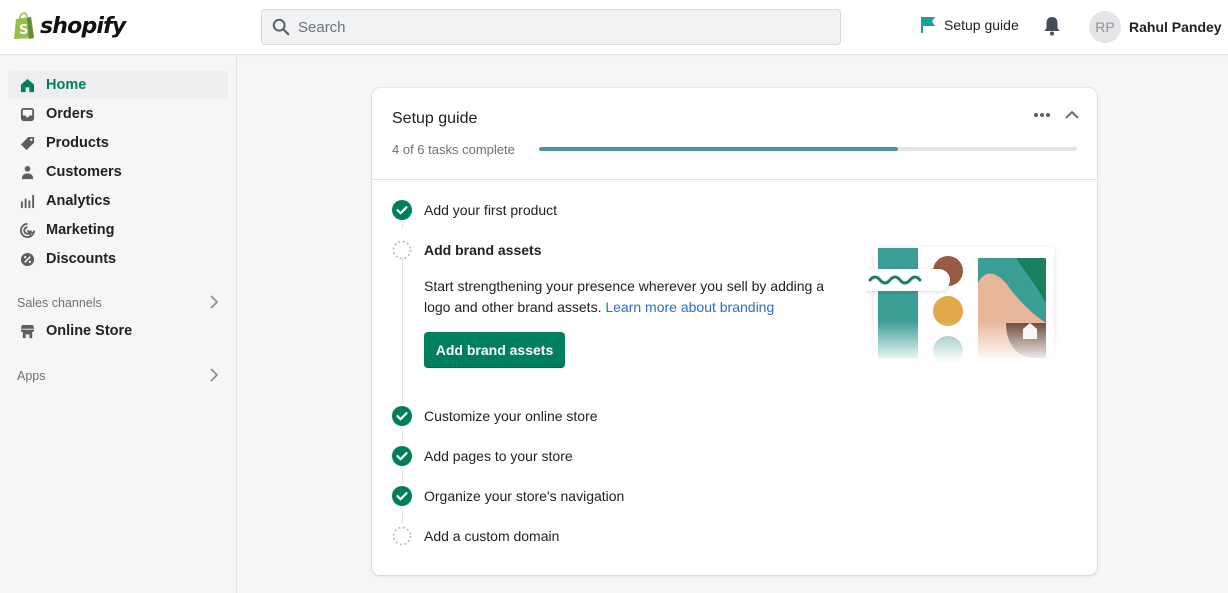  Describe the element at coordinates (27, 85) in the screenshot. I see `home-icon` at that location.